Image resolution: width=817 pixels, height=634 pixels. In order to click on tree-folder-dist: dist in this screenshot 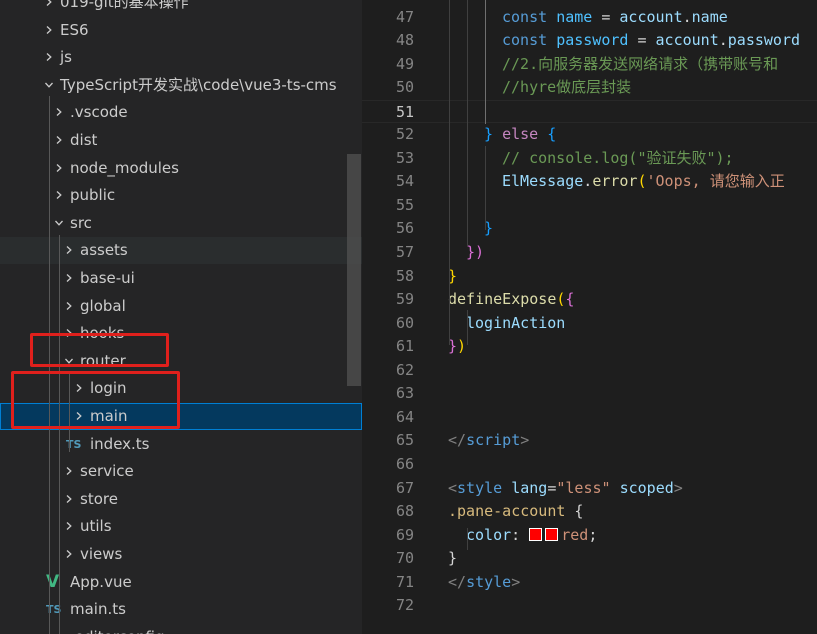, I will do `click(181, 140)`.